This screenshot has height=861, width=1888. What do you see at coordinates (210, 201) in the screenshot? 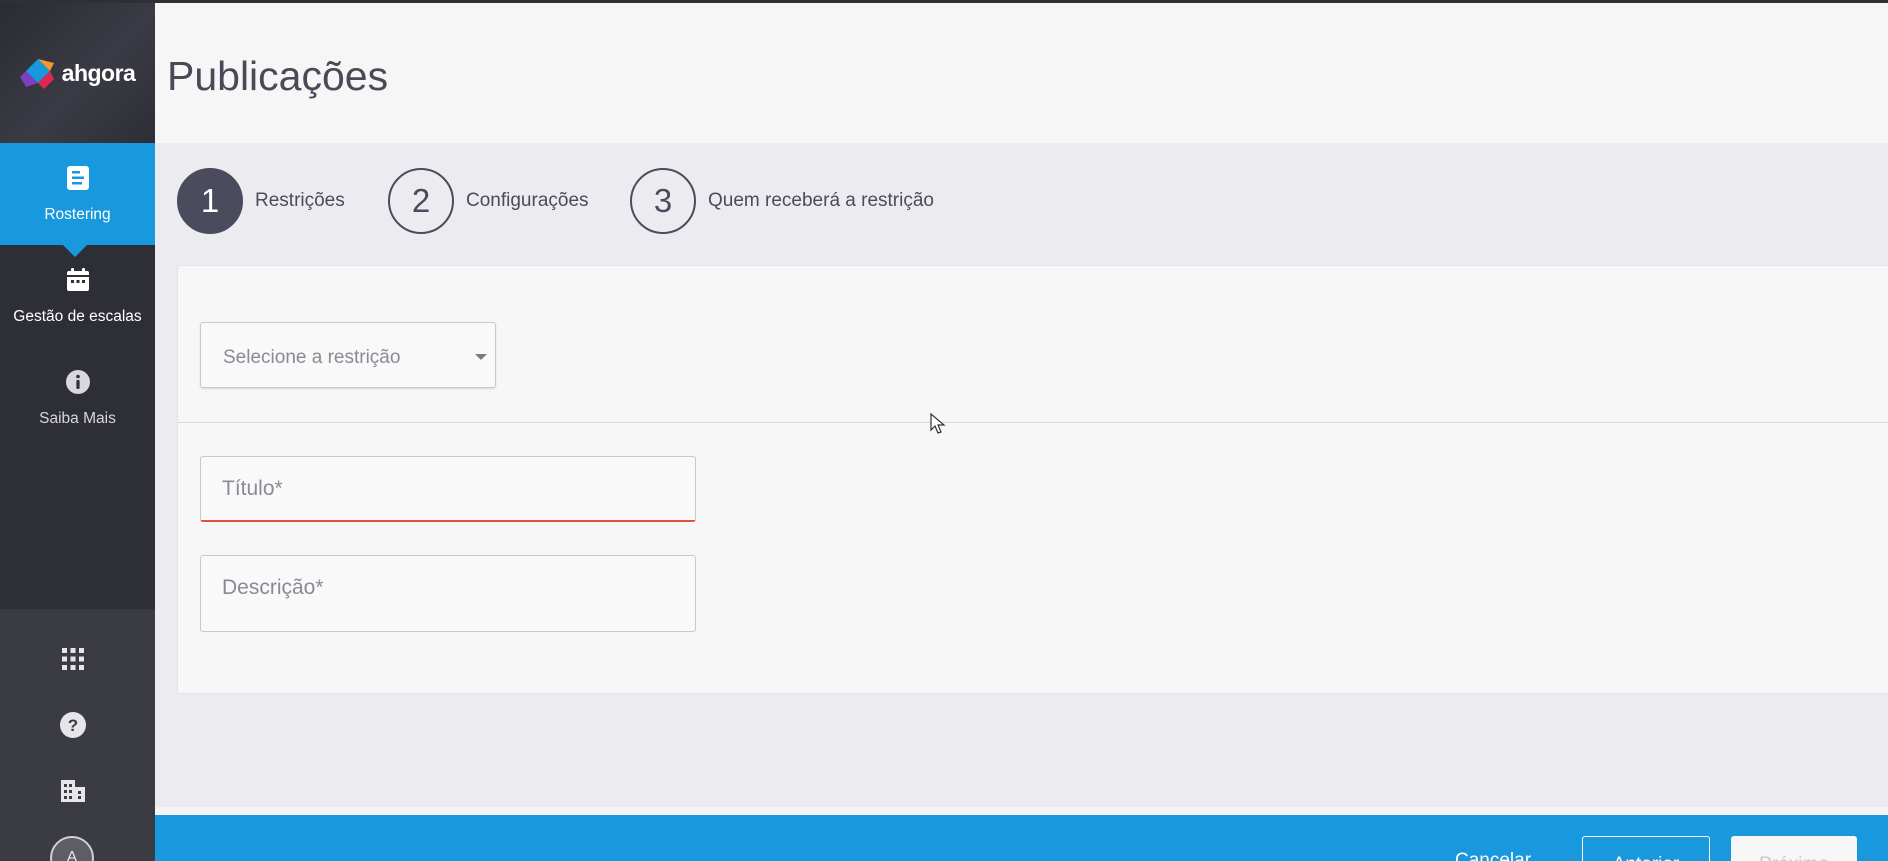
I see `step-number: 1` at bounding box center [210, 201].